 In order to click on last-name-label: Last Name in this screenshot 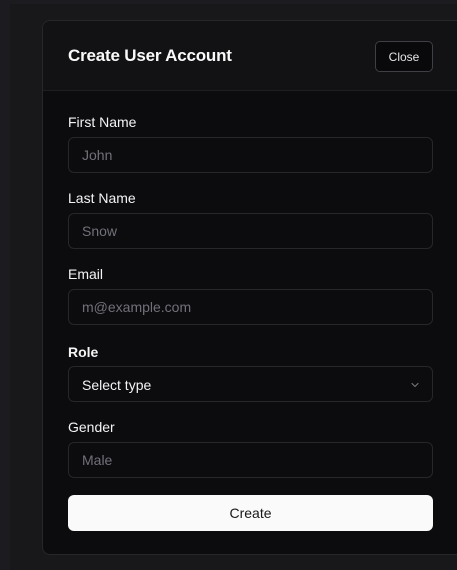, I will do `click(102, 198)`.